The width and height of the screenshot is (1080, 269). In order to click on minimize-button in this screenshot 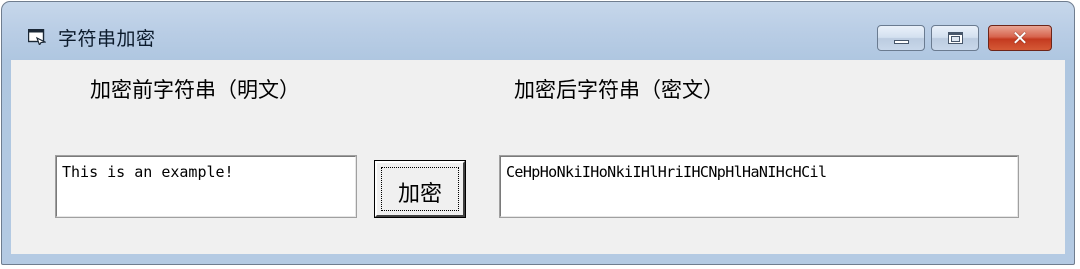, I will do `click(901, 38)`.